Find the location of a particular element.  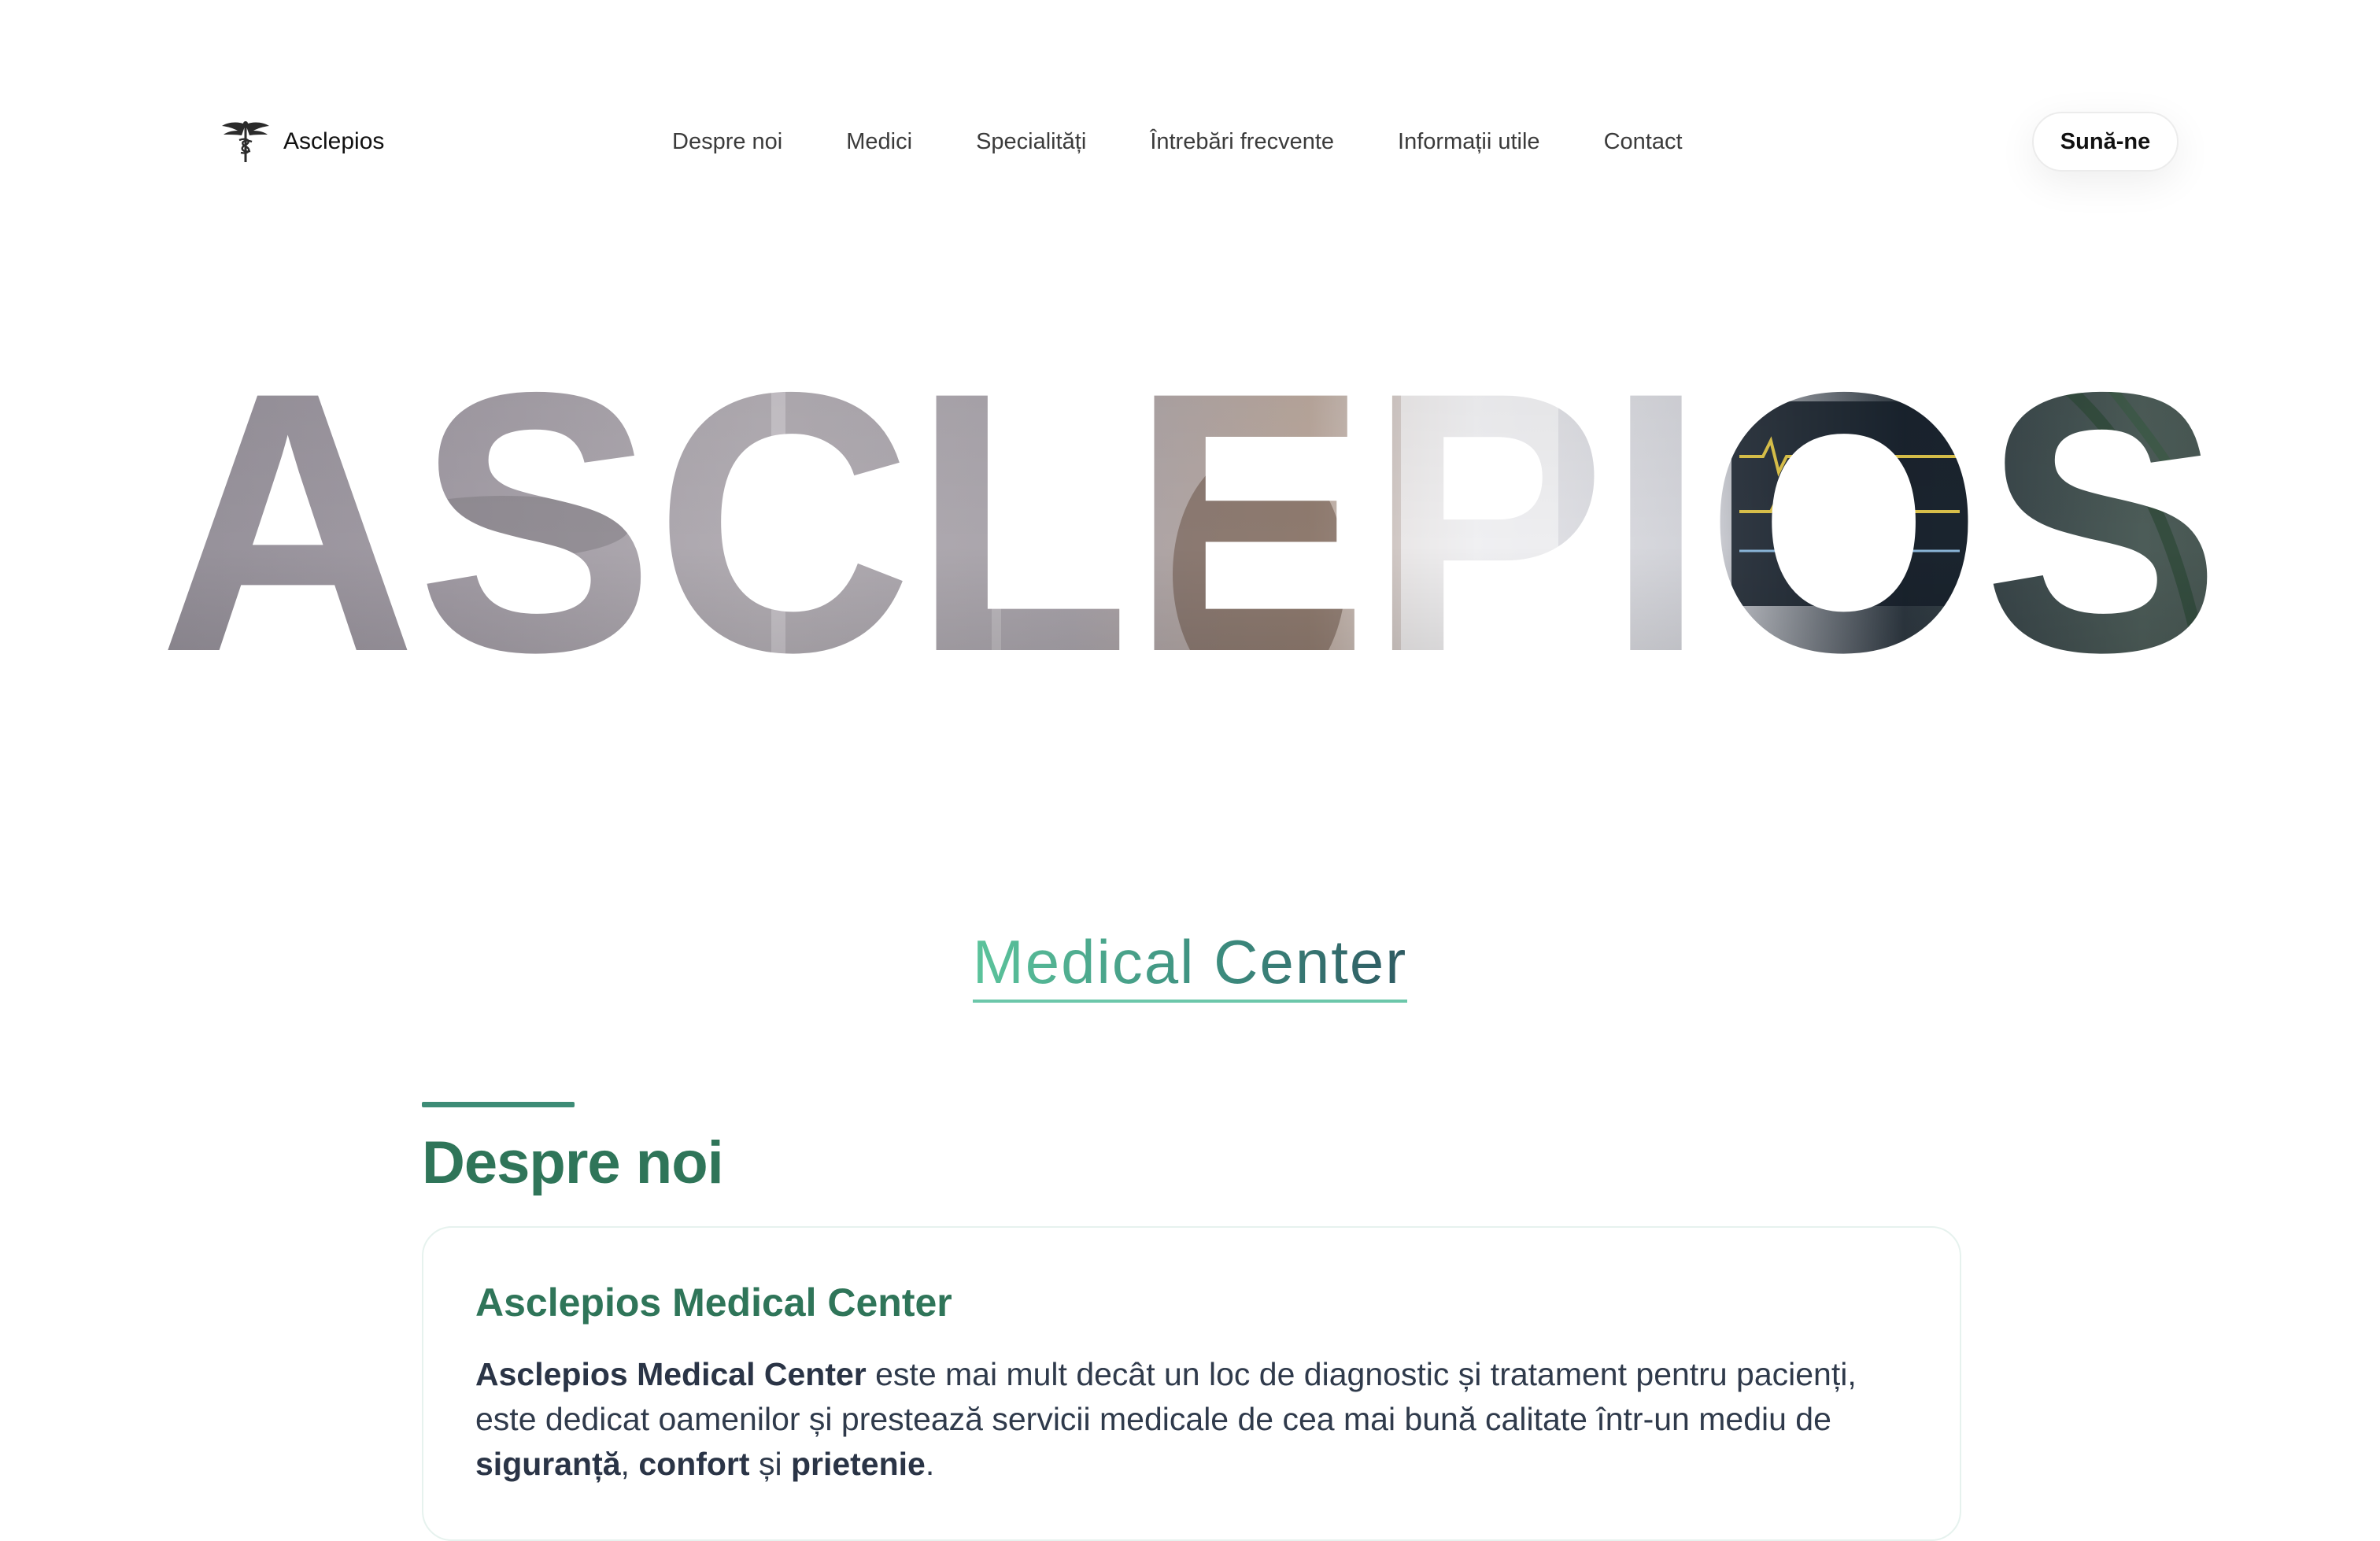

keyword-siguranta: siguranță is located at coordinates (548, 1464).